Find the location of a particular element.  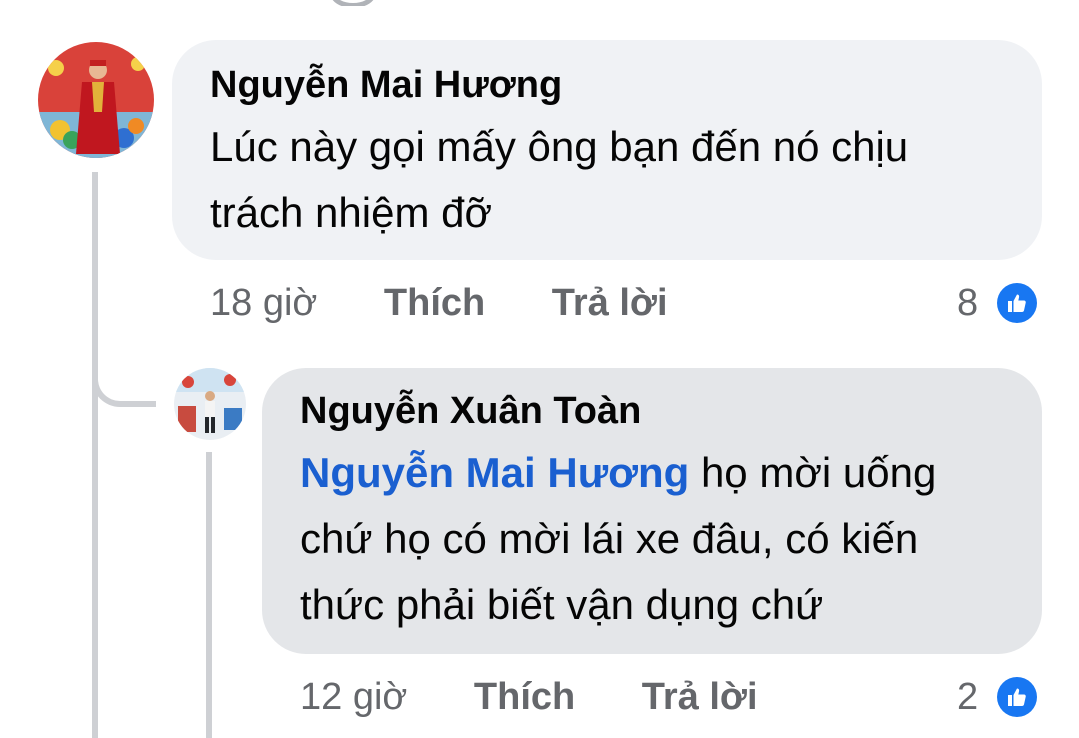

reaction-count: 8 is located at coordinates (967, 303).